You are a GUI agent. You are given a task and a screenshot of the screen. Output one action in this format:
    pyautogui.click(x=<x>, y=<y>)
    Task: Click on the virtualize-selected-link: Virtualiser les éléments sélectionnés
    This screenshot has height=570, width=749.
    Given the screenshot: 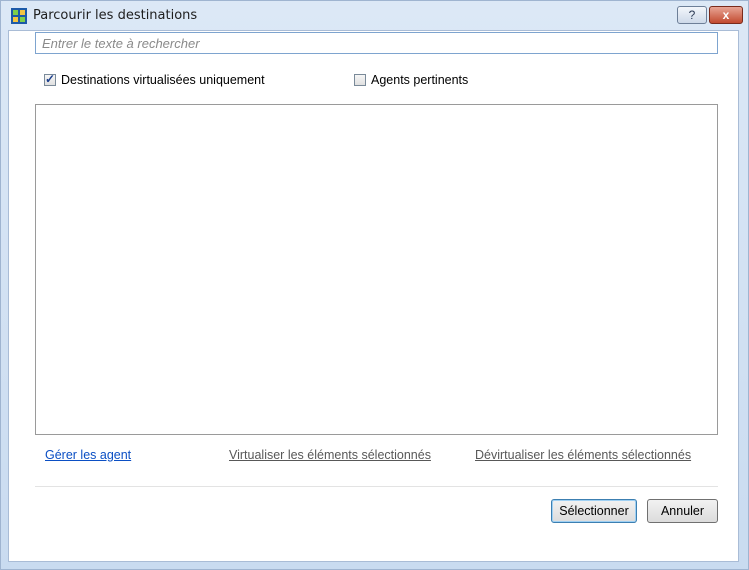 What is the action you would take?
    pyautogui.click(x=330, y=455)
    